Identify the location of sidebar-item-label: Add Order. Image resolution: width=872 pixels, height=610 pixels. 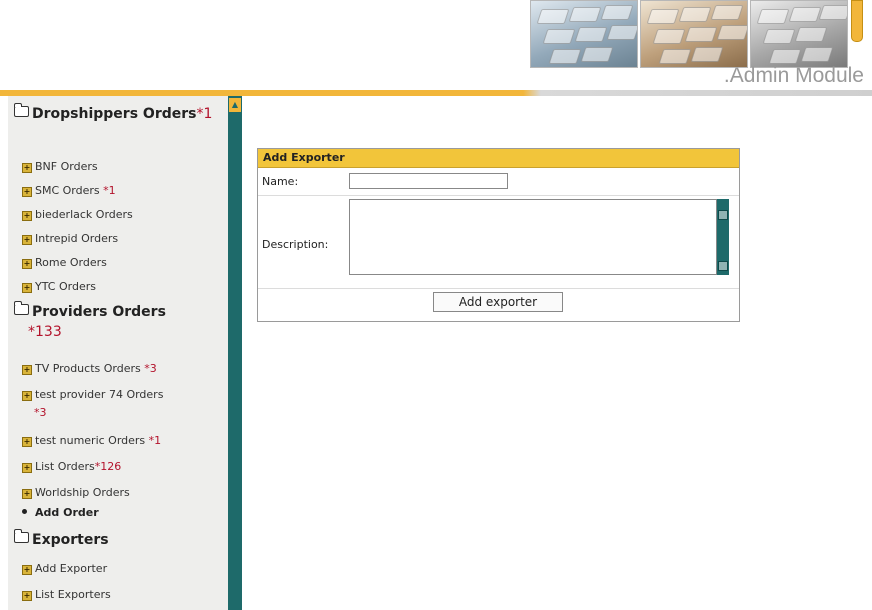
(67, 512).